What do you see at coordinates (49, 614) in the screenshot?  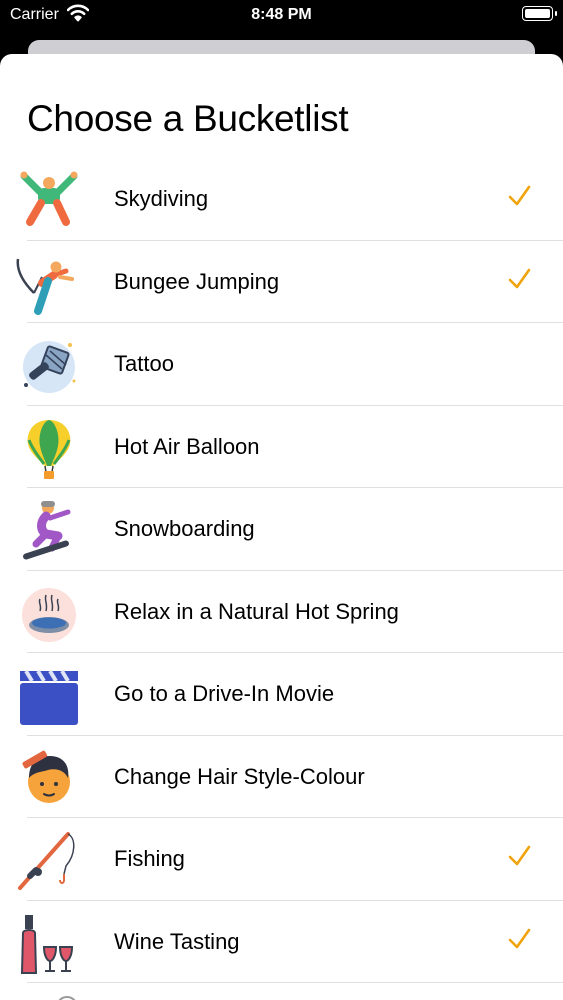 I see `hot-spring-icon` at bounding box center [49, 614].